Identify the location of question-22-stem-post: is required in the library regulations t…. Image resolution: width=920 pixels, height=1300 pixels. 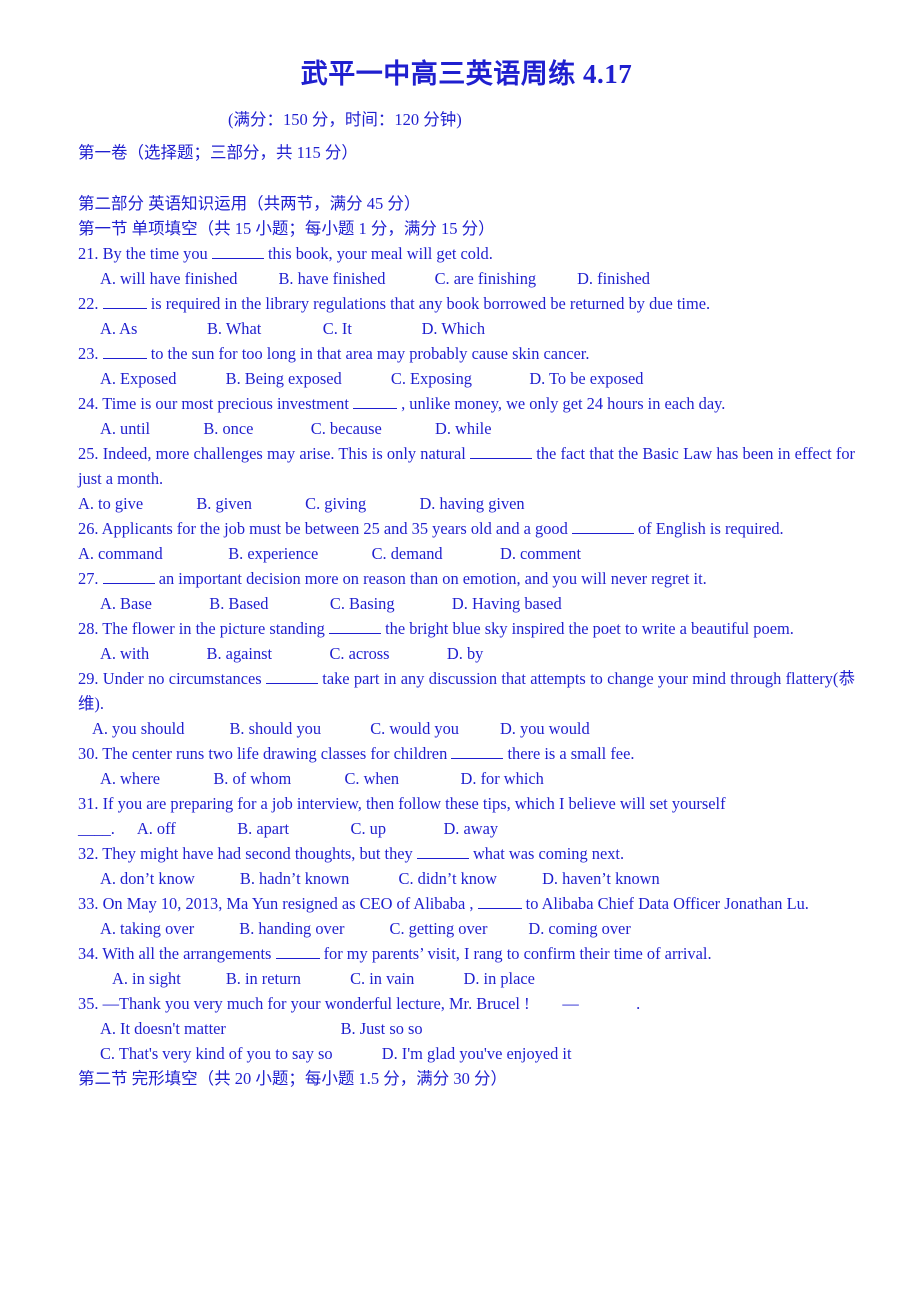
(428, 304).